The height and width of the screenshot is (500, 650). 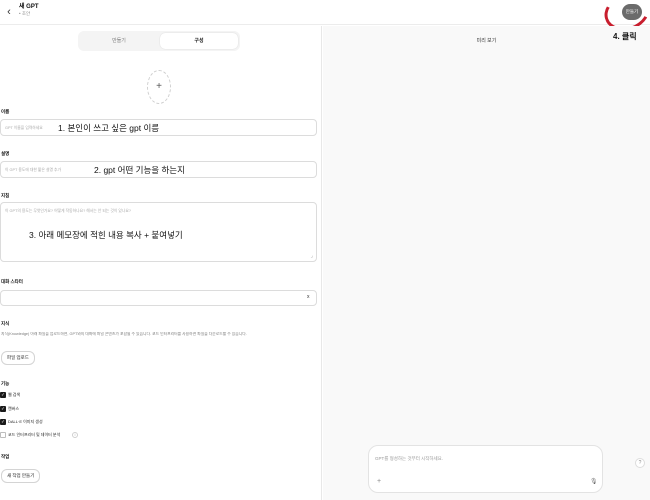 What do you see at coordinates (14, 394) in the screenshot?
I see `capability-label: 웹 검색` at bounding box center [14, 394].